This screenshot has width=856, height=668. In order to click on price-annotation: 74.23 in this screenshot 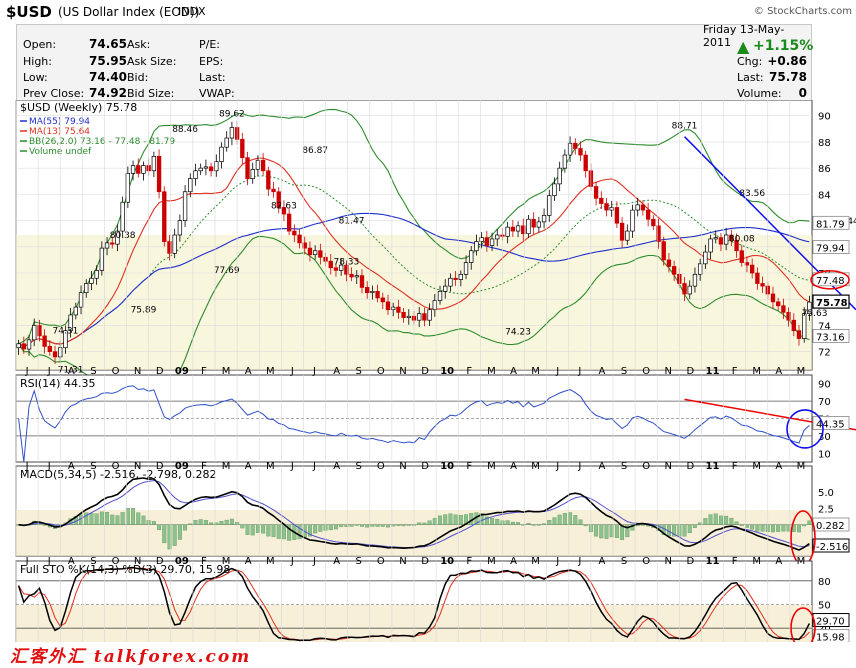, I will do `click(518, 332)`.